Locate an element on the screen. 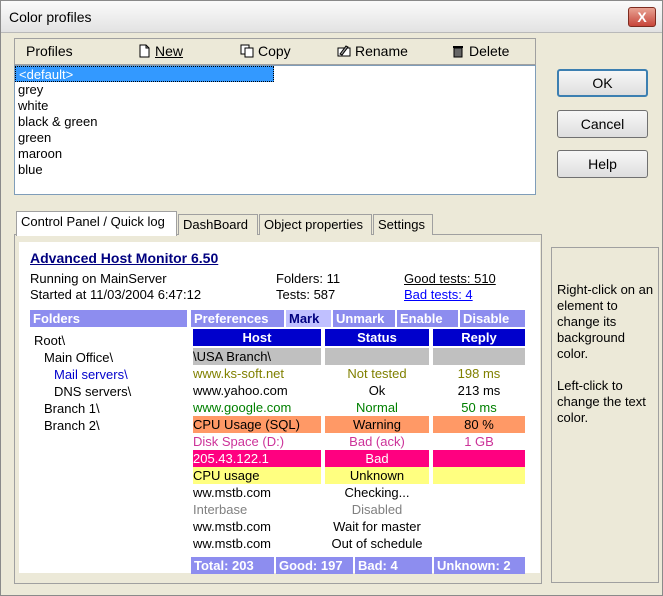 Image resolution: width=663 pixels, height=596 pixels. bad-tests-link: Bad tests: 4 is located at coordinates (438, 294).